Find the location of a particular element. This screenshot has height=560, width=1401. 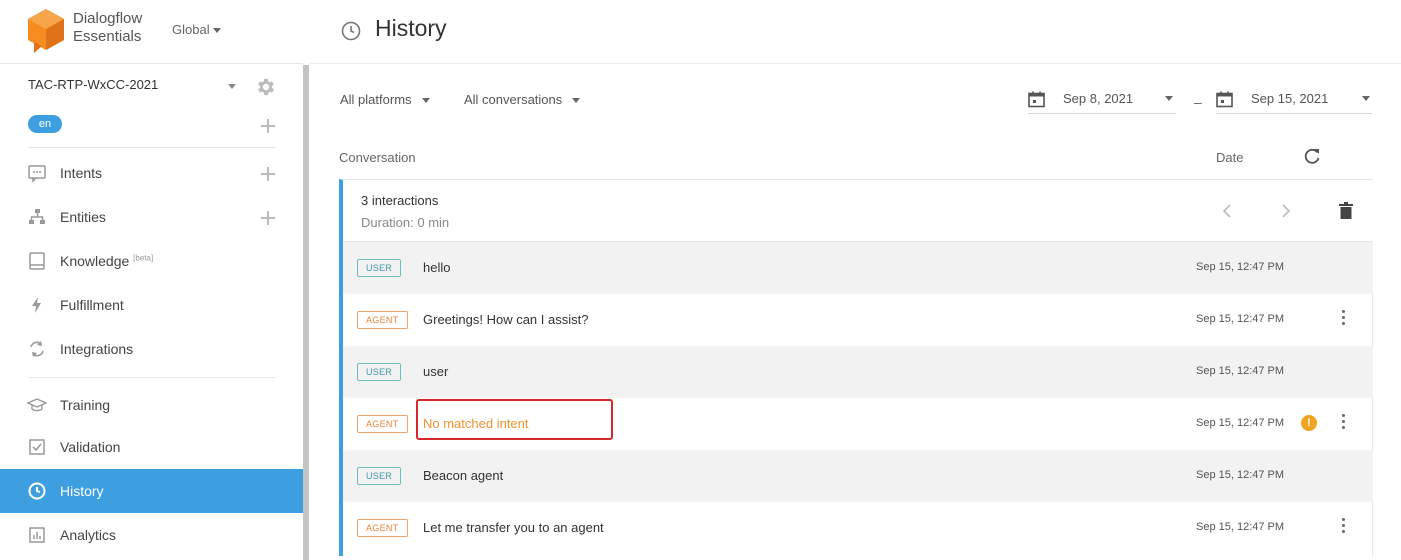

sidebar-item-integrations: Integrations is located at coordinates (151, 349).